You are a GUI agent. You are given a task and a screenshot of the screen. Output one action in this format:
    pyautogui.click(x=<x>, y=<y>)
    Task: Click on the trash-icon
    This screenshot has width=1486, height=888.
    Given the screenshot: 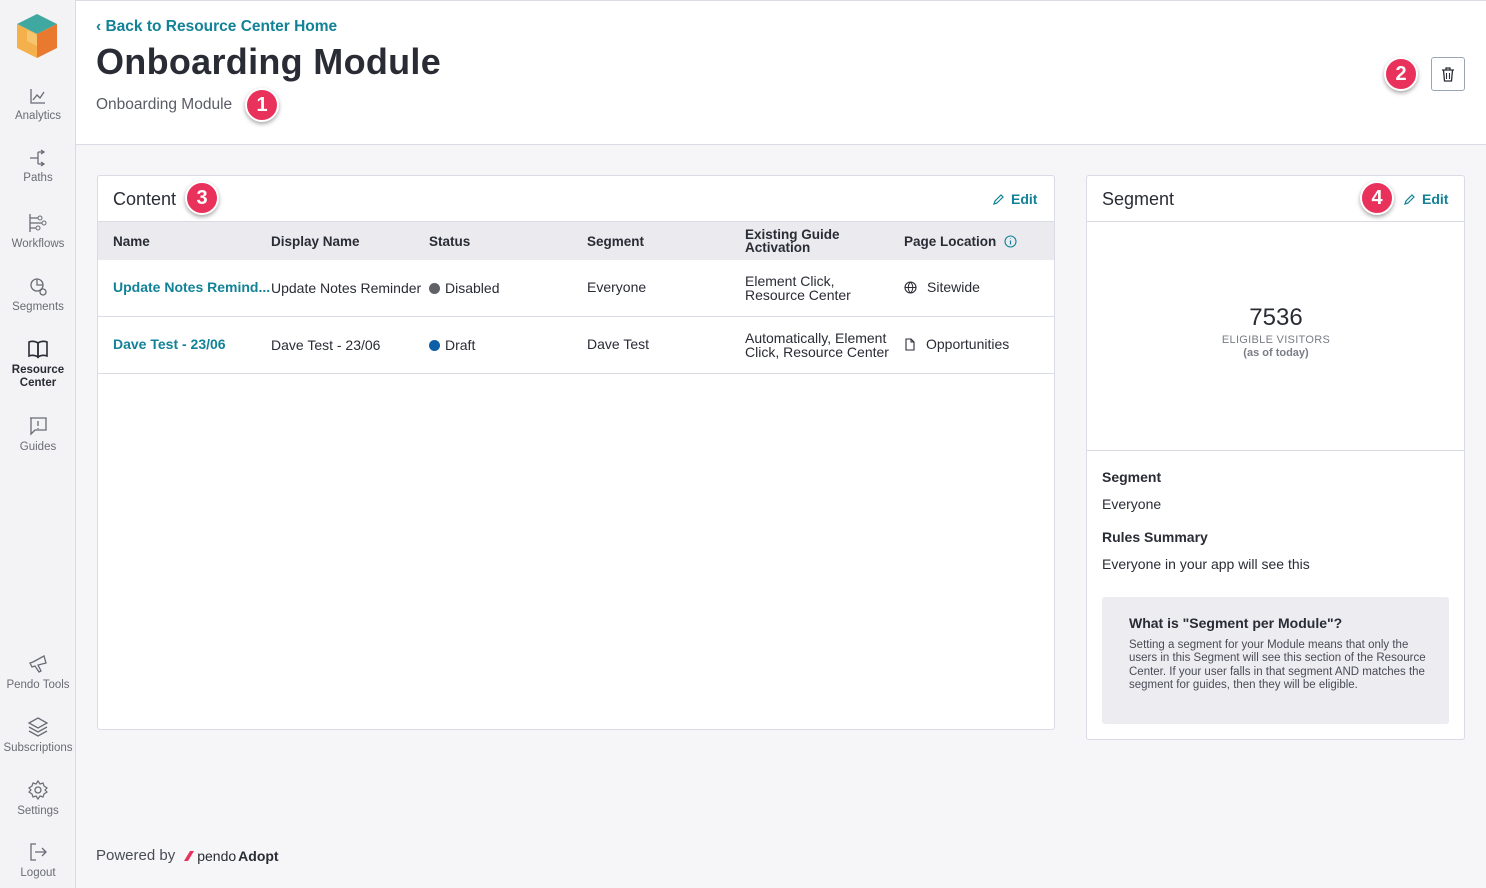 What is the action you would take?
    pyautogui.click(x=1448, y=74)
    